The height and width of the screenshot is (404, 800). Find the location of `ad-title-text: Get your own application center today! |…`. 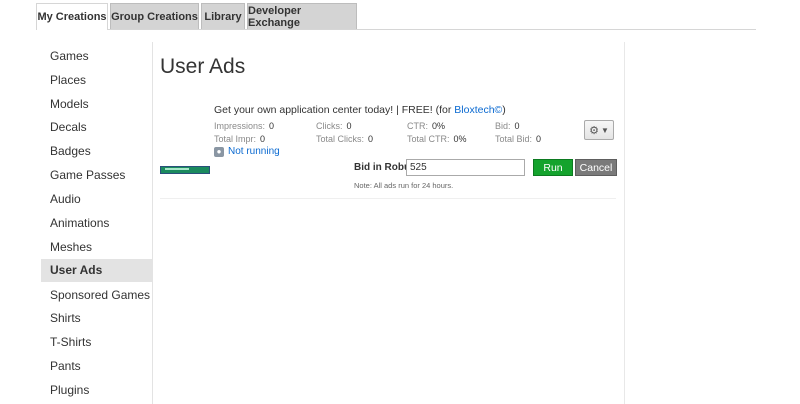

ad-title-text: Get your own application center today! |… is located at coordinates (334, 110).